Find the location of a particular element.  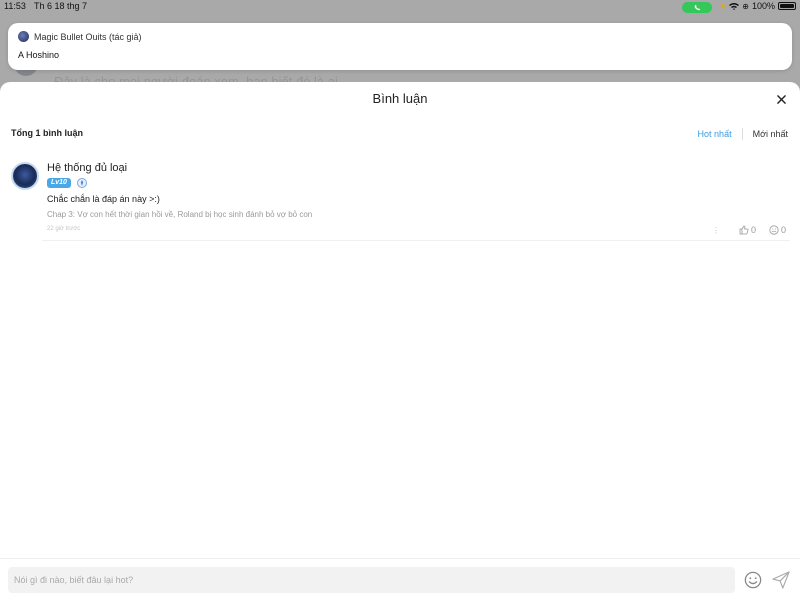

sort-hot-tab: Hot nhất is located at coordinates (715, 134).